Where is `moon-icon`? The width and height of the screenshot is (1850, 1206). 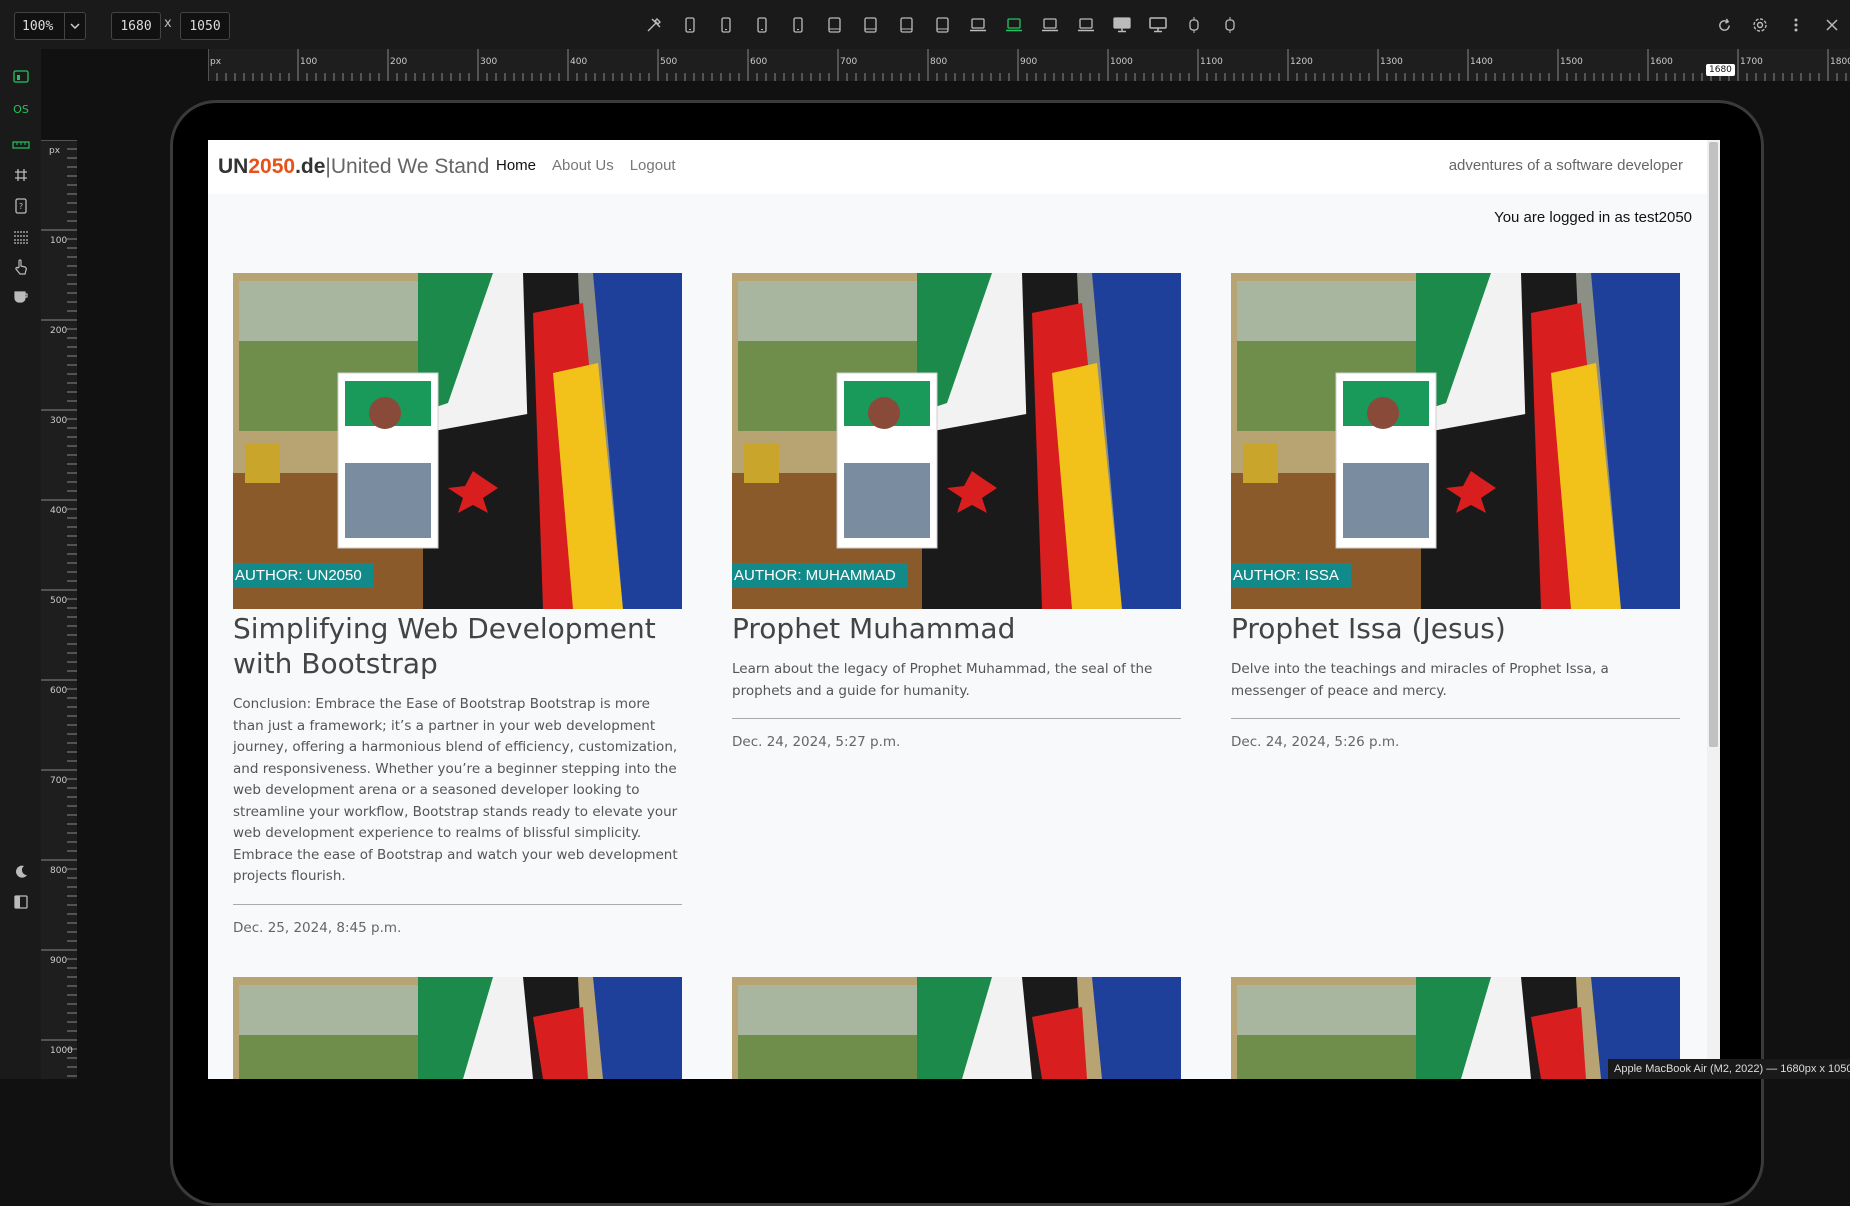
moon-icon is located at coordinates (21, 872).